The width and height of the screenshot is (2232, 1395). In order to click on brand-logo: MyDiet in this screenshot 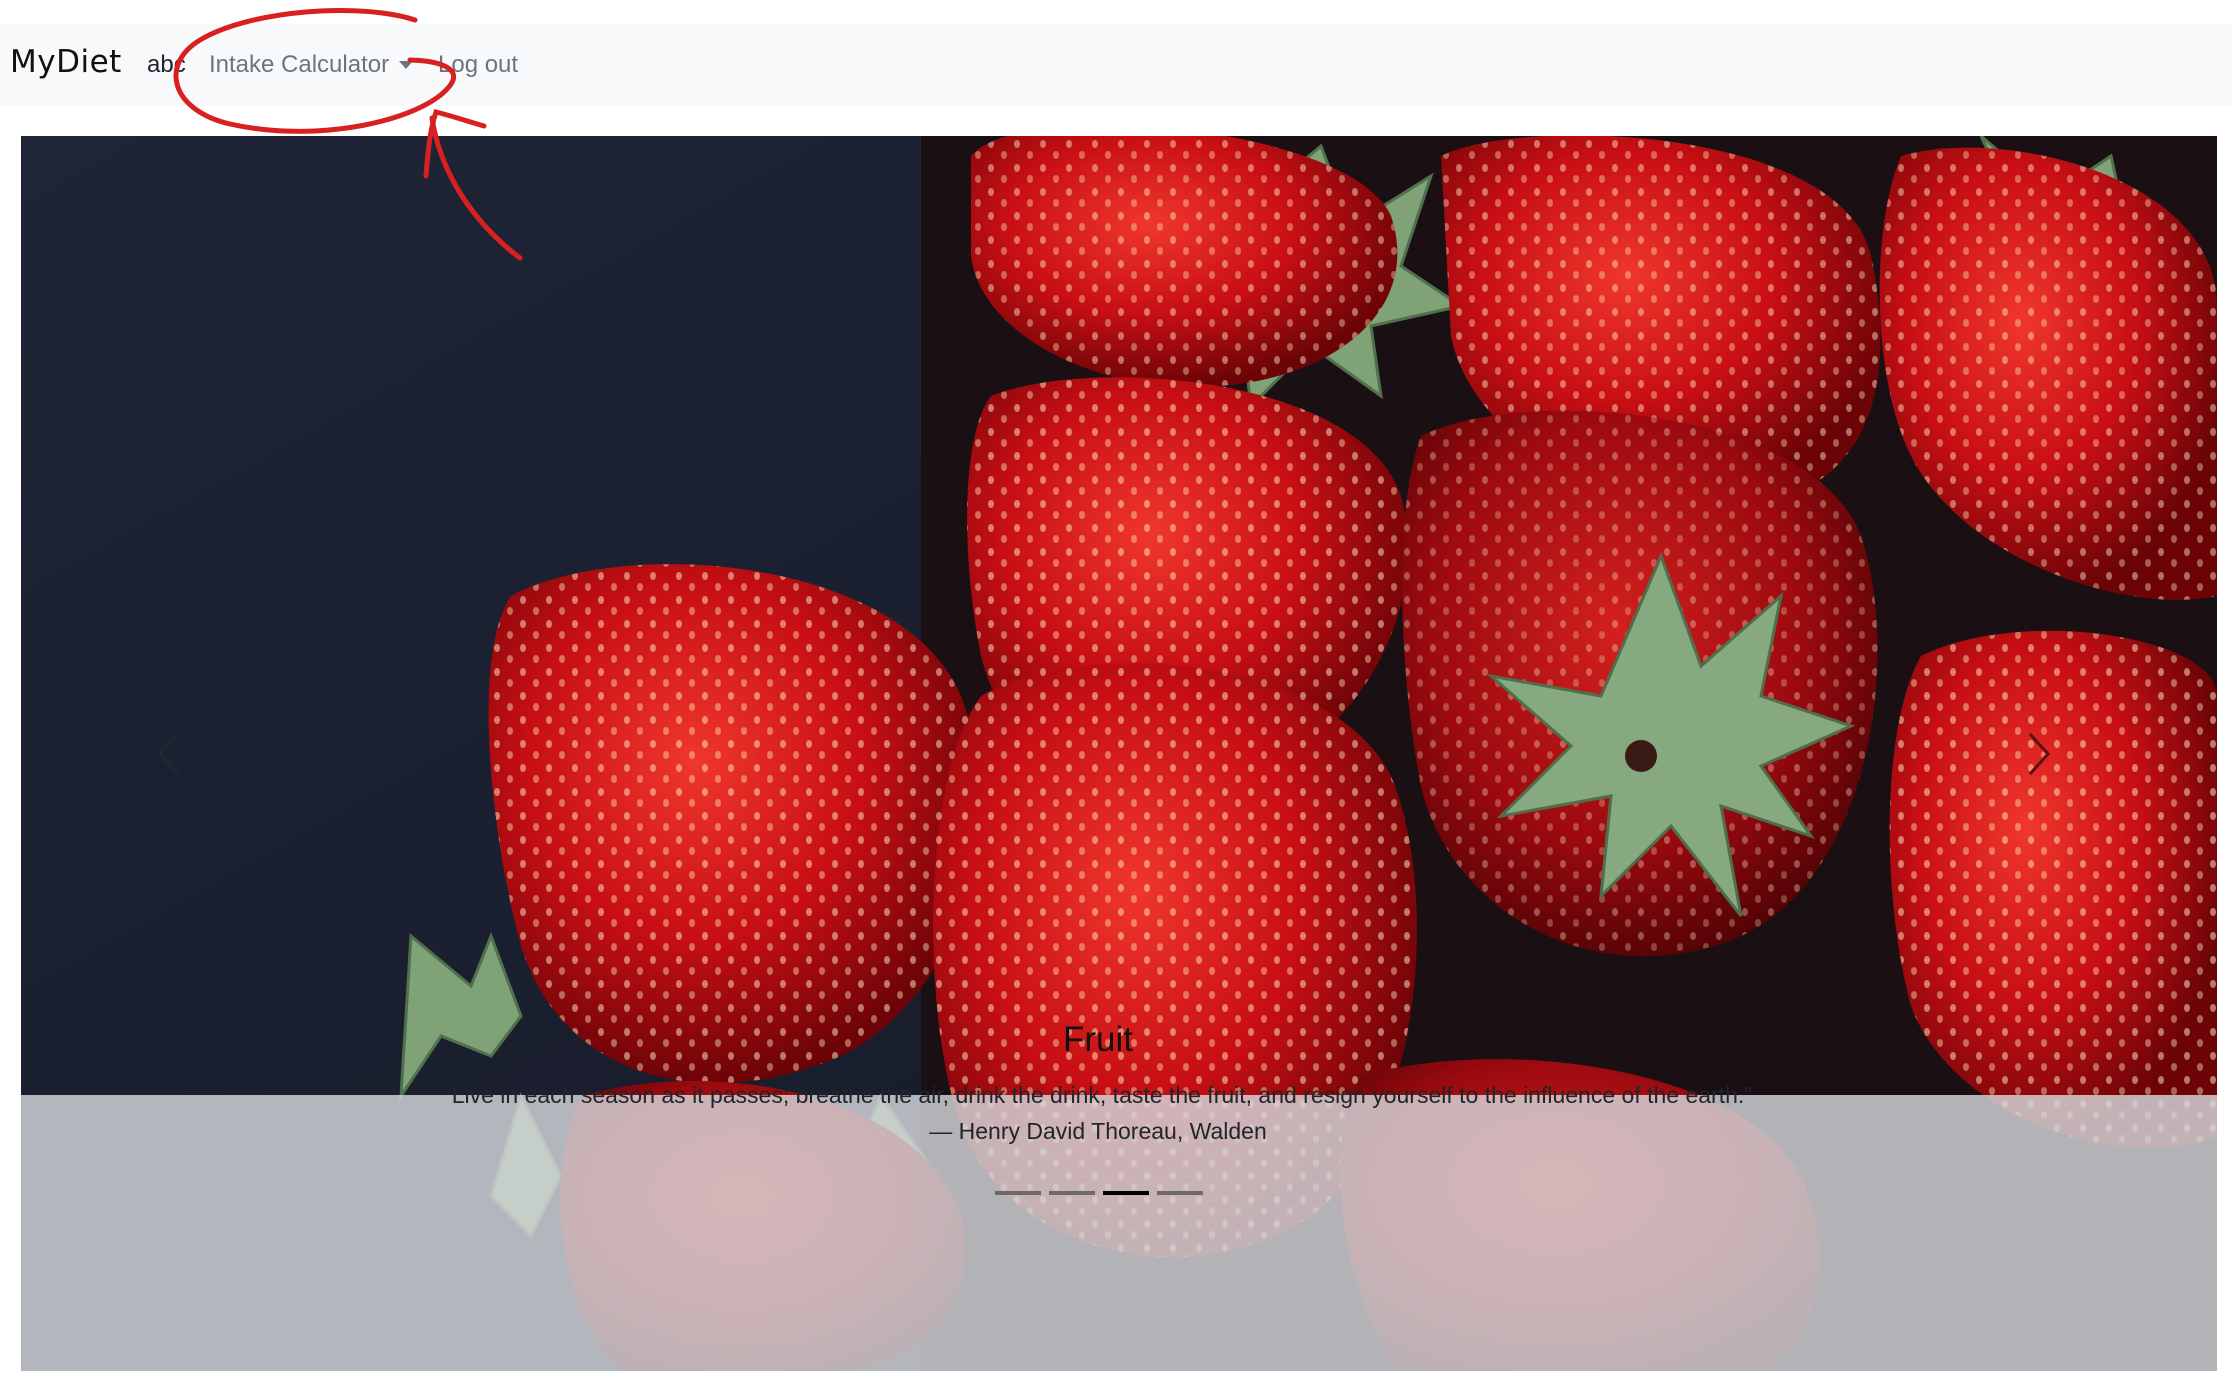, I will do `click(66, 62)`.